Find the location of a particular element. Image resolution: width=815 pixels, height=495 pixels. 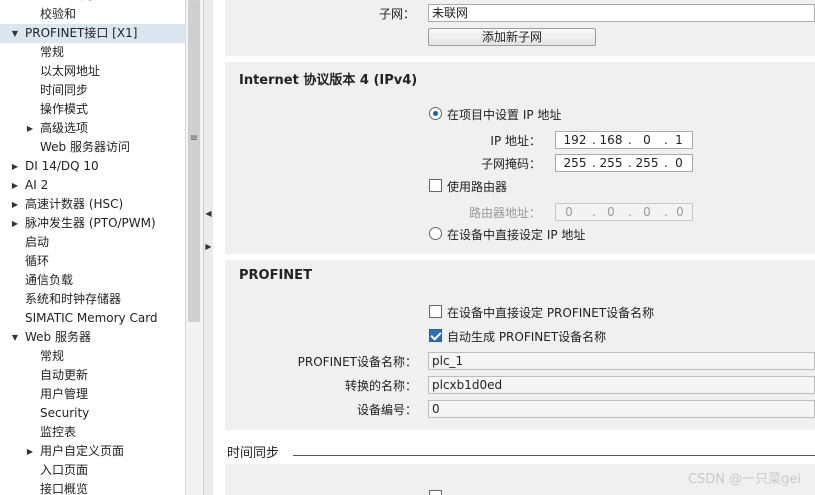

tree-item: Web 服务器访问 is located at coordinates (92, 147).